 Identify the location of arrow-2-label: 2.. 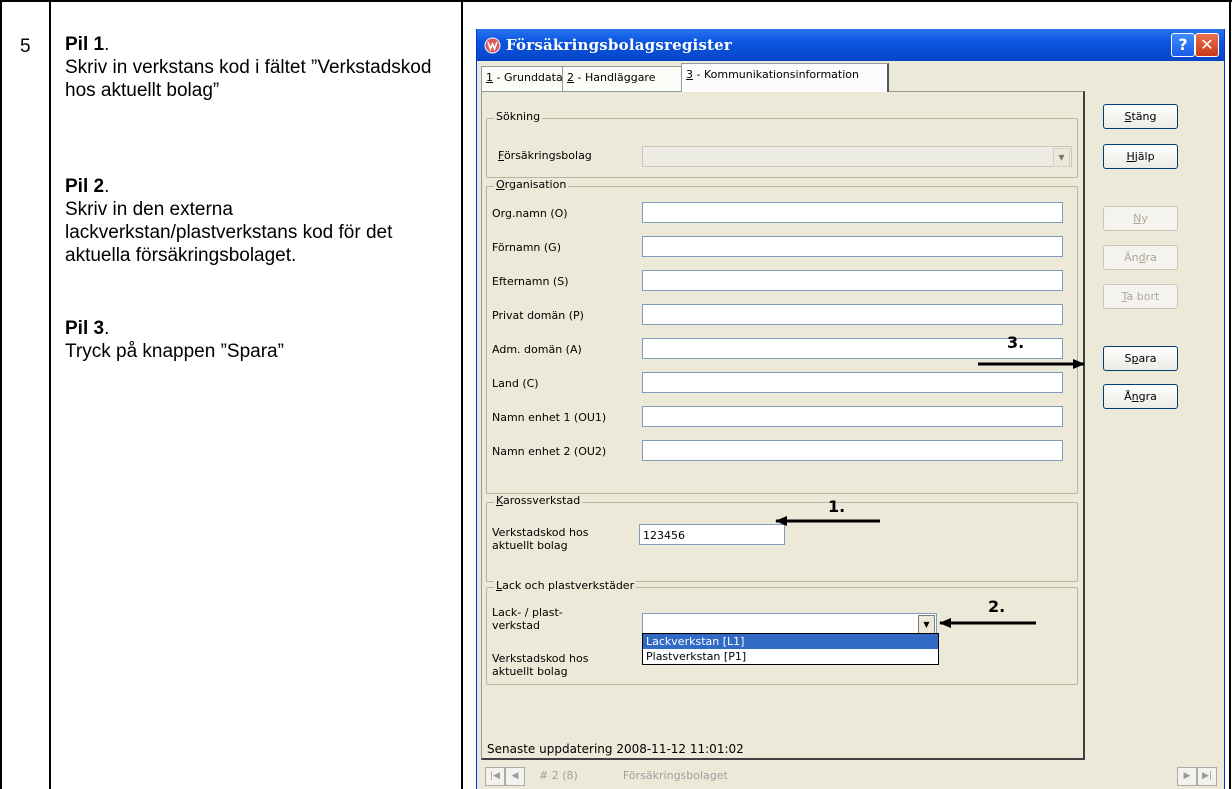
(997, 606).